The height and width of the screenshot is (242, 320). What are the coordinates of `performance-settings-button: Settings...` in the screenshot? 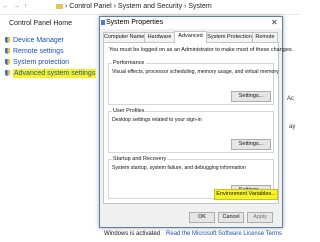 It's located at (251, 96).